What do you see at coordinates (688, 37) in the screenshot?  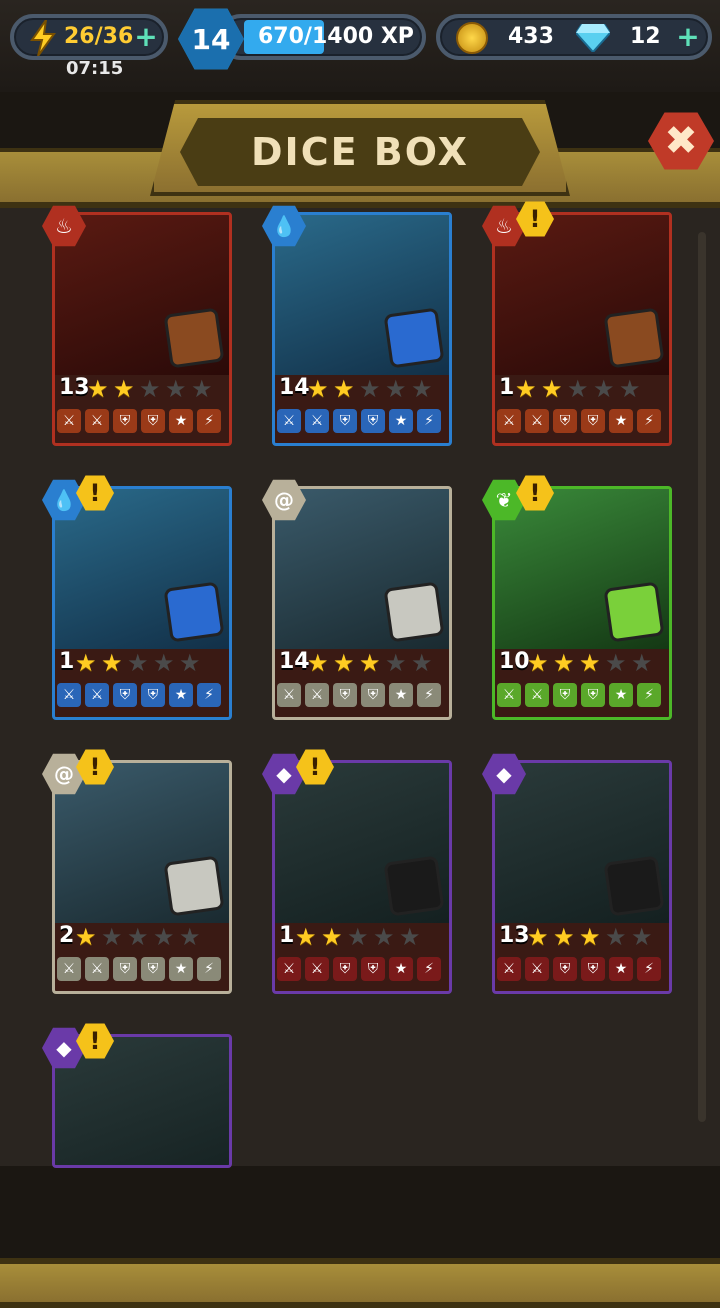 I see `add-gems-button: +` at bounding box center [688, 37].